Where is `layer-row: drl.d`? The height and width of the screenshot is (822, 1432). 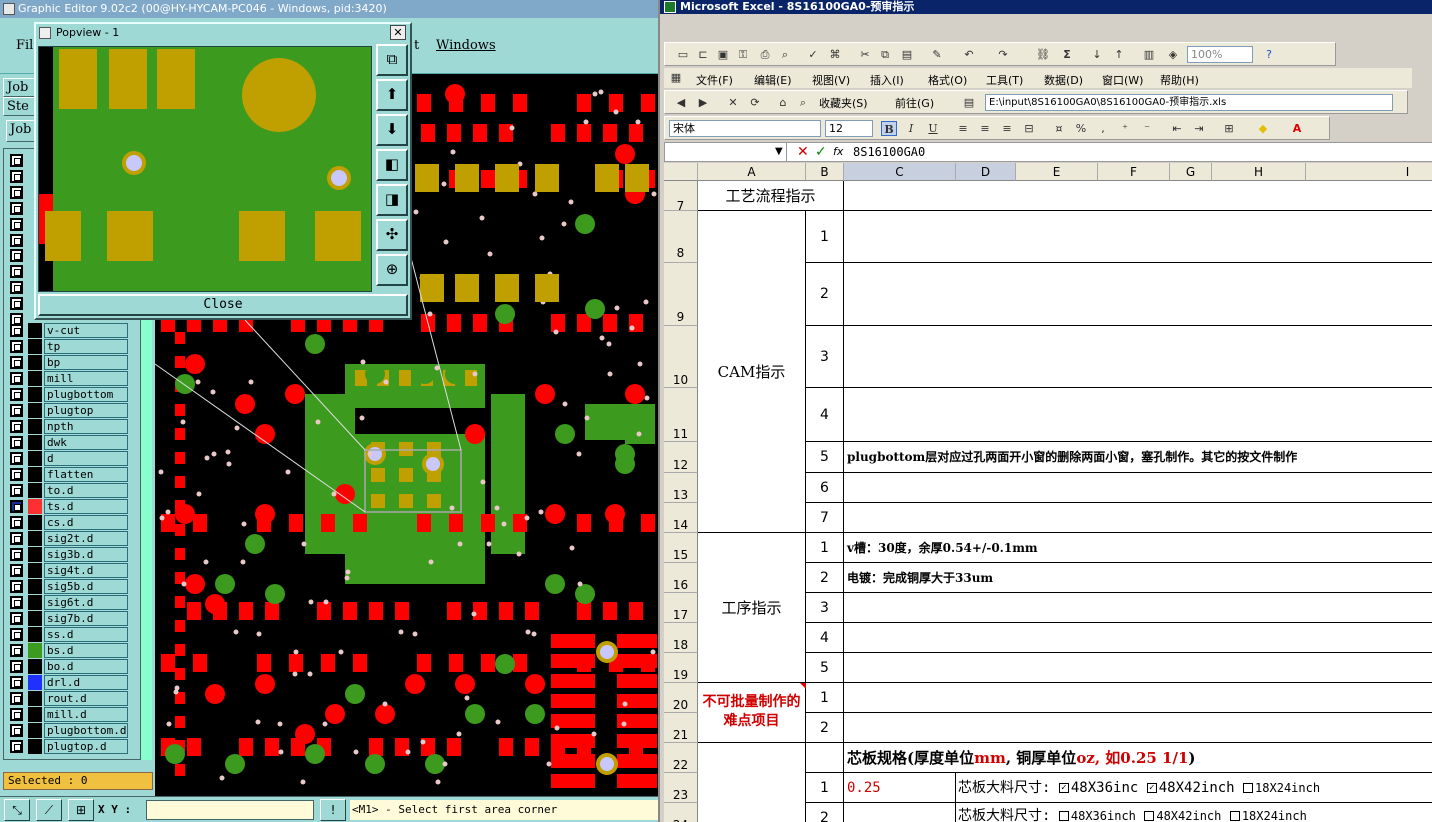
layer-row: drl.d is located at coordinates (67, 682).